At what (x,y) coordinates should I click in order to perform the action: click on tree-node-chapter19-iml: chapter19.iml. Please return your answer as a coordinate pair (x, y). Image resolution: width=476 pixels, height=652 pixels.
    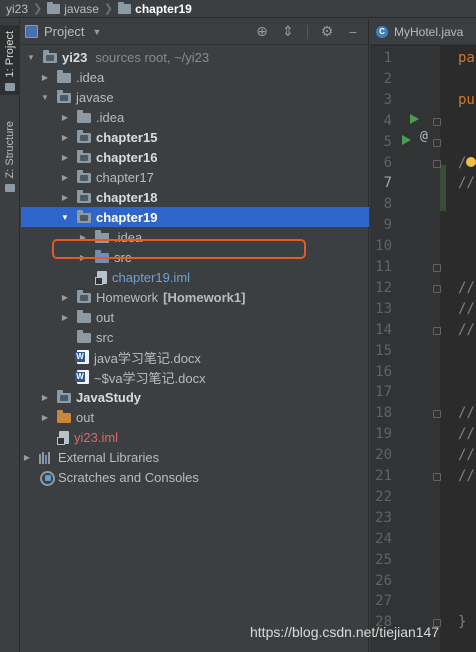
    Looking at the image, I should click on (195, 277).